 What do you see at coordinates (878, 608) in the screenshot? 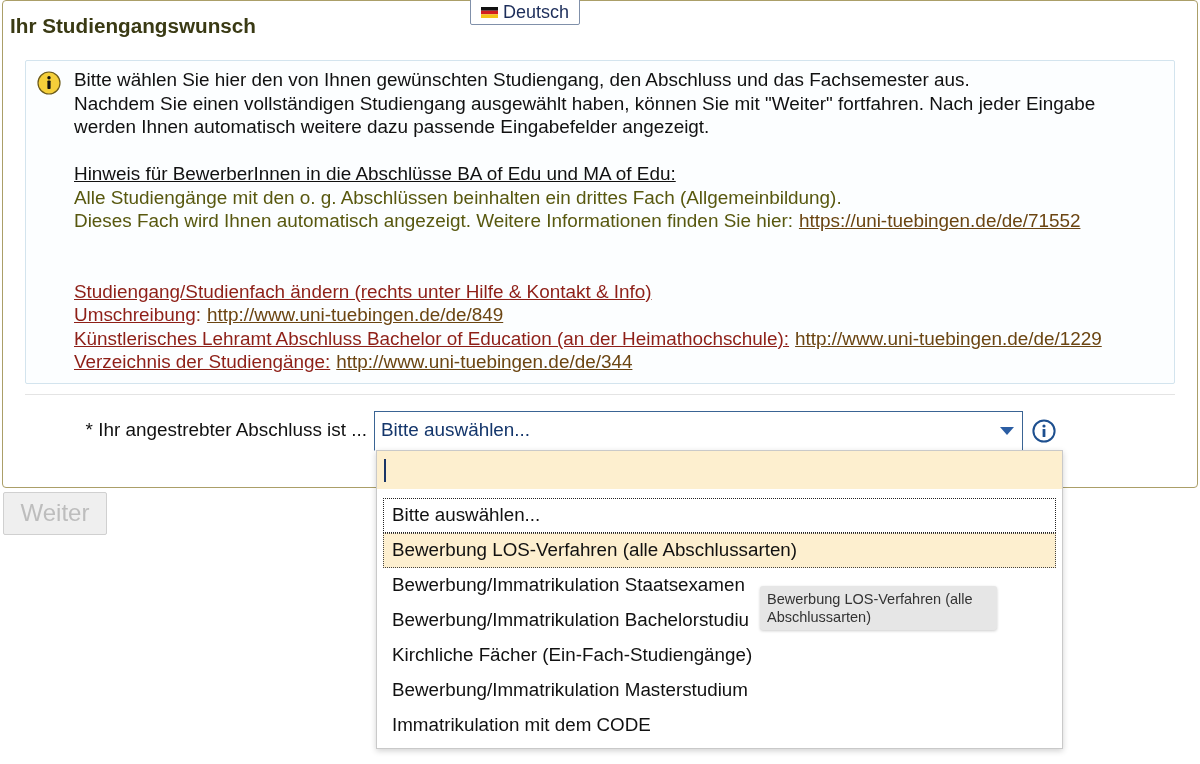
I see `tooltip: Bewerbung LOS-Verfahren (alle Abschlussarten)` at bounding box center [878, 608].